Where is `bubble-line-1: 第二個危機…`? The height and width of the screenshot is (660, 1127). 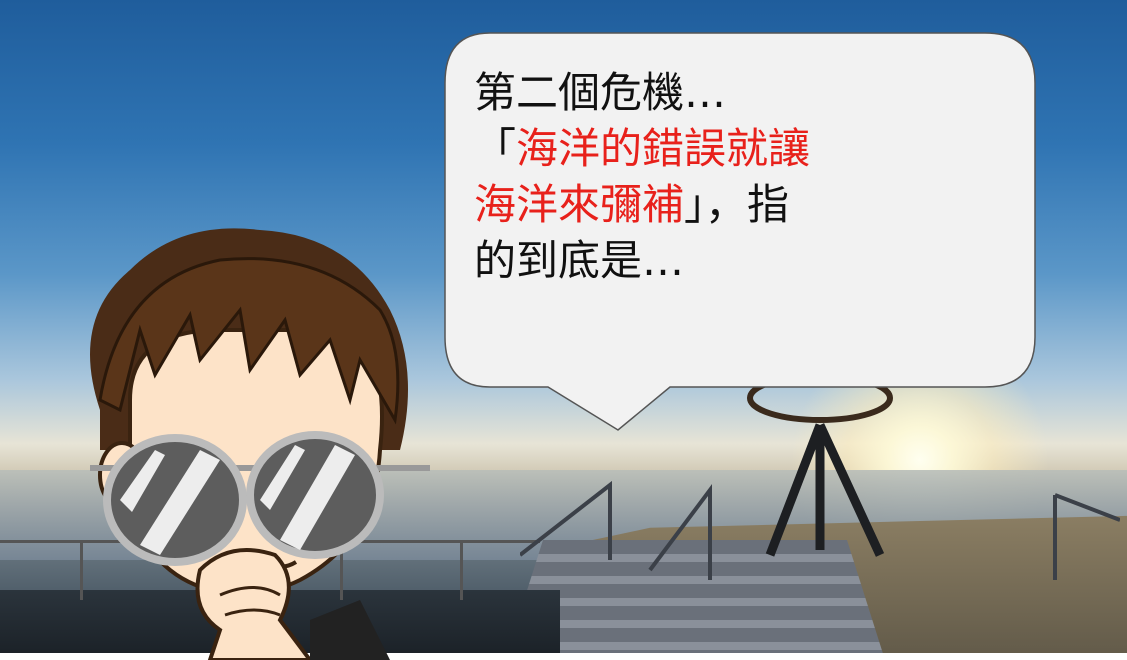 bubble-line-1: 第二個危機… is located at coordinates (600, 92).